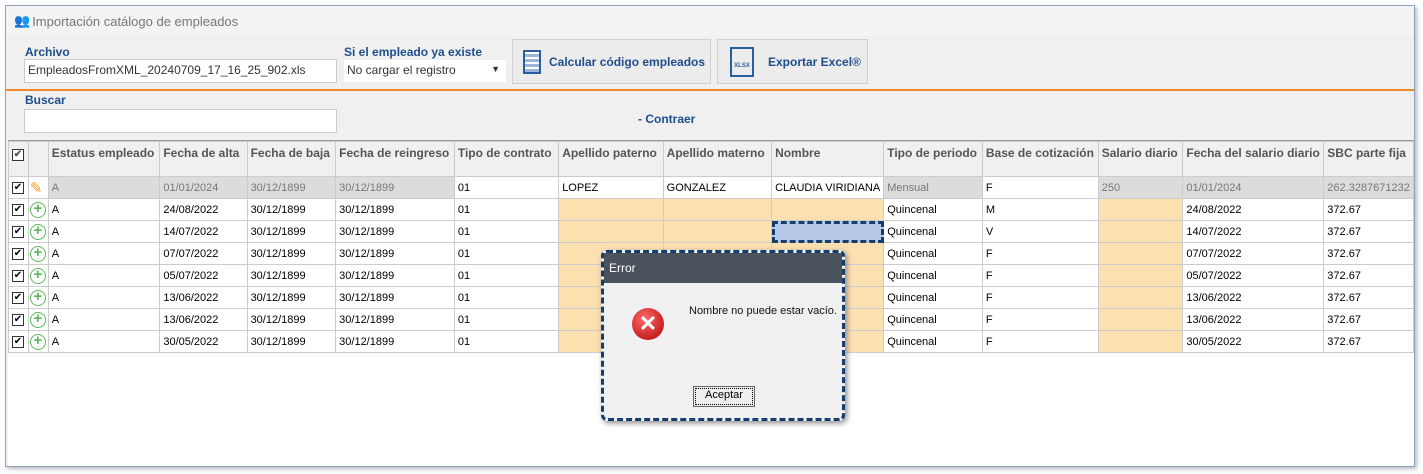  I want to click on column-header: Nombre, so click(828, 159).